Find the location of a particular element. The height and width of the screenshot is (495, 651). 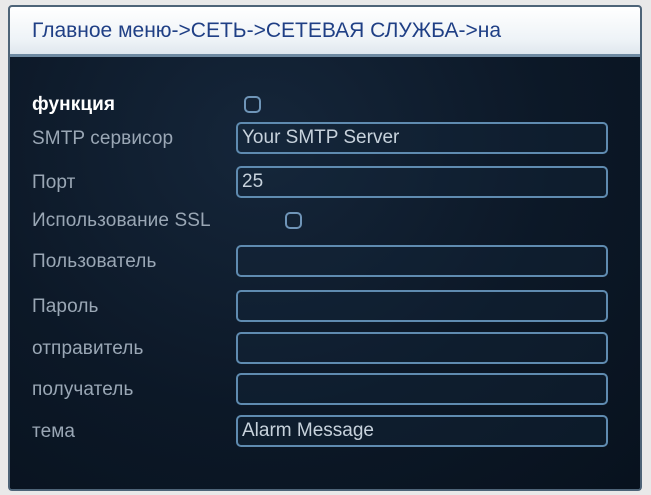

smtp-server-input: Your SMTP Server is located at coordinates (422, 138).